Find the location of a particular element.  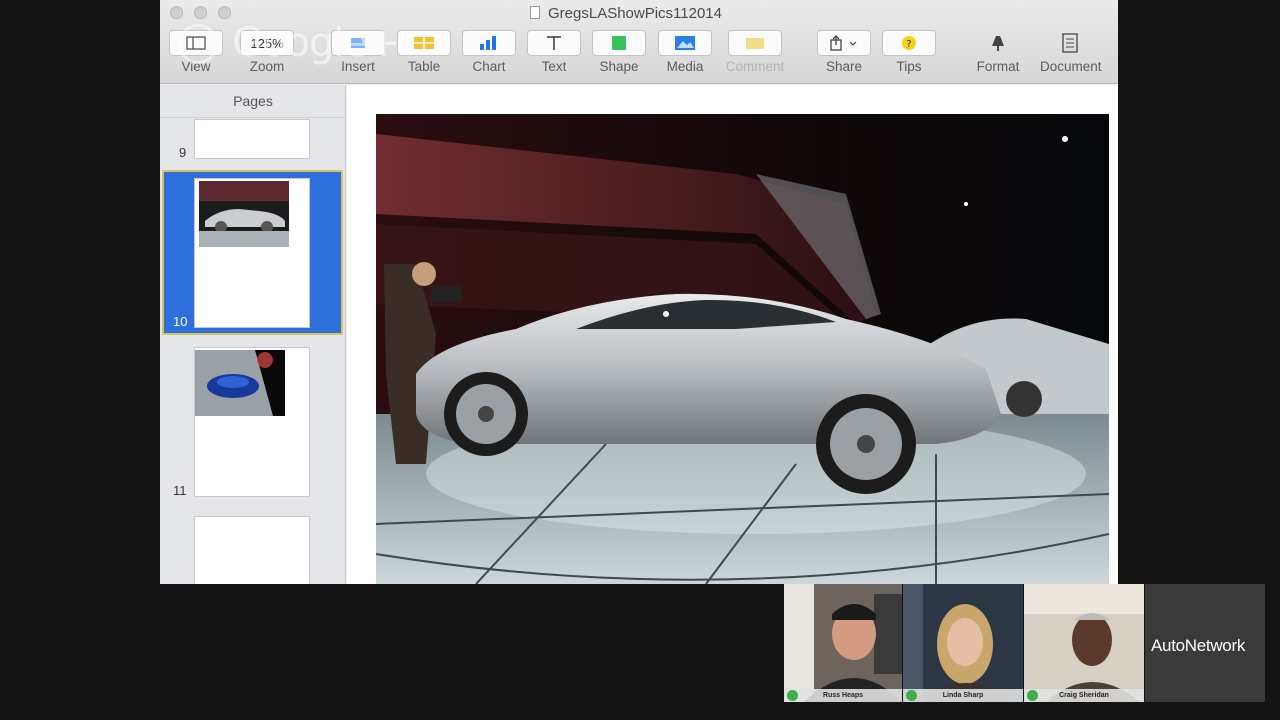

toolbar-comment: Comment is located at coordinates (755, 52).